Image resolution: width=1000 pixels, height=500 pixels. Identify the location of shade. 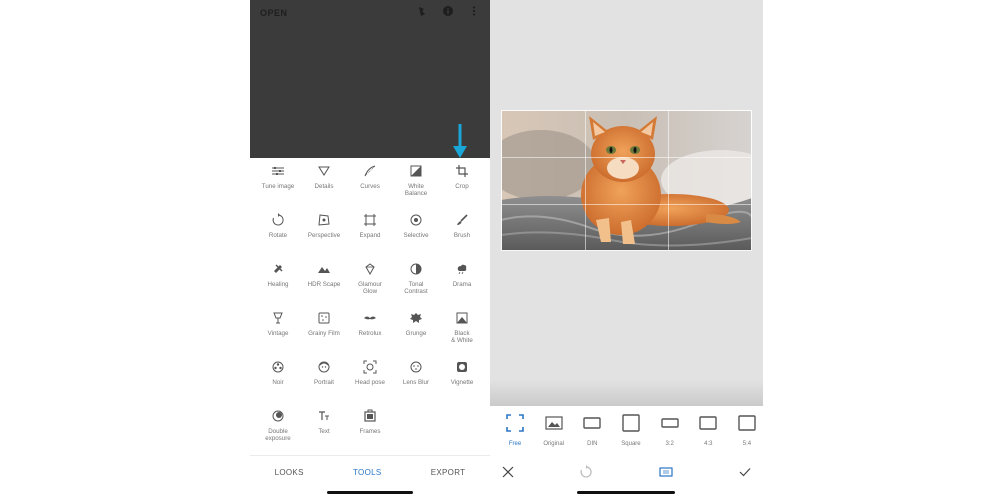
(626, 394).